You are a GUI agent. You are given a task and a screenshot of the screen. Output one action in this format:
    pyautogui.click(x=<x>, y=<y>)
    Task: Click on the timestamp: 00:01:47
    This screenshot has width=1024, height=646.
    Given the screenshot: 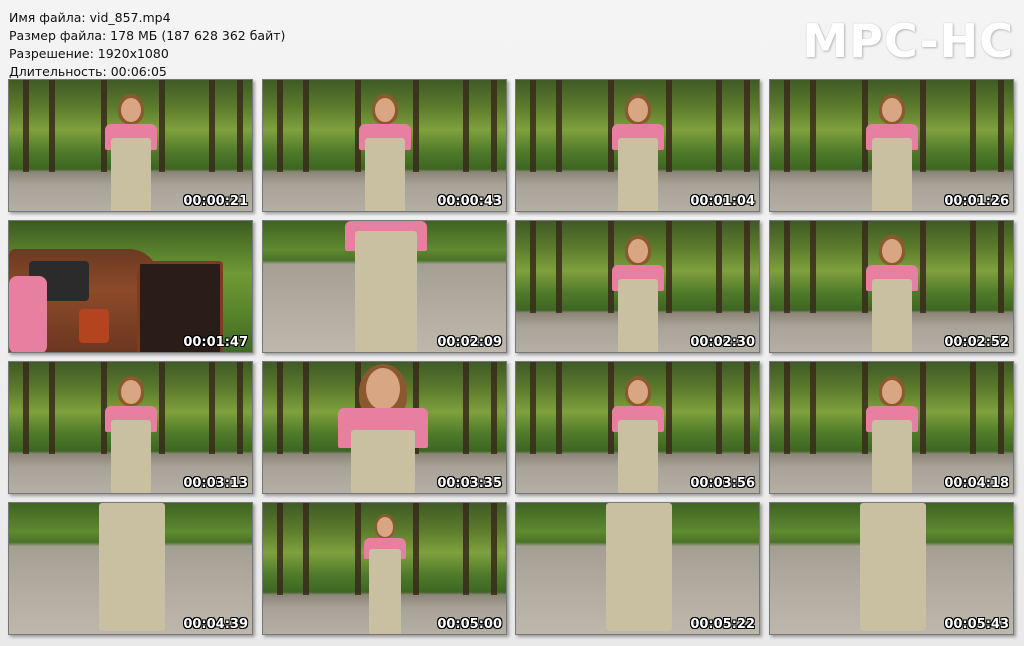 What is the action you would take?
    pyautogui.click(x=215, y=342)
    